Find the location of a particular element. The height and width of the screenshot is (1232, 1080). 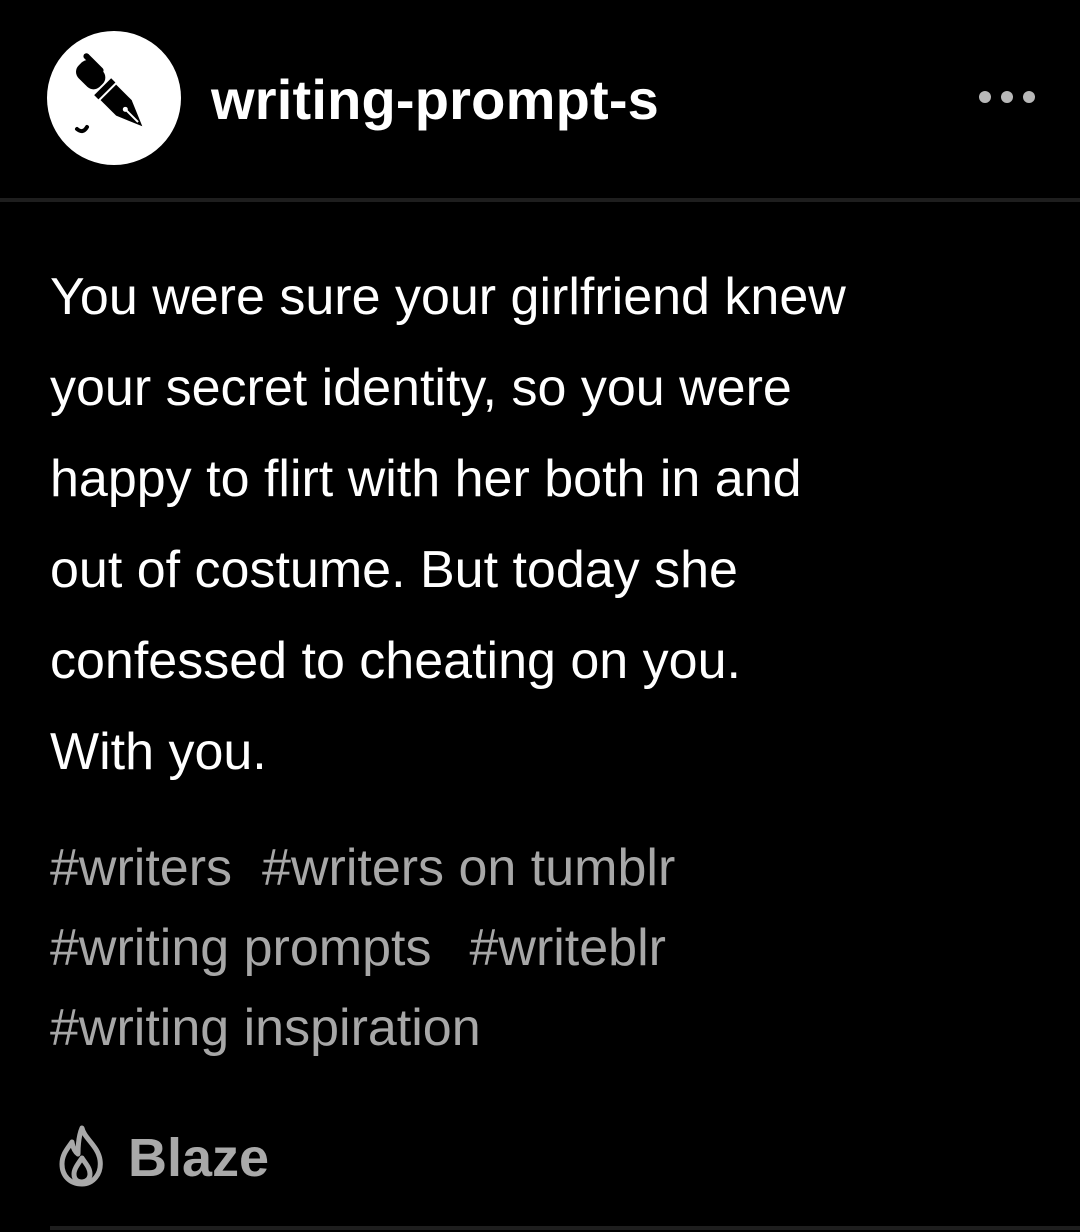

post-text-line: happy to flirt with her both in and is located at coordinates (426, 479).